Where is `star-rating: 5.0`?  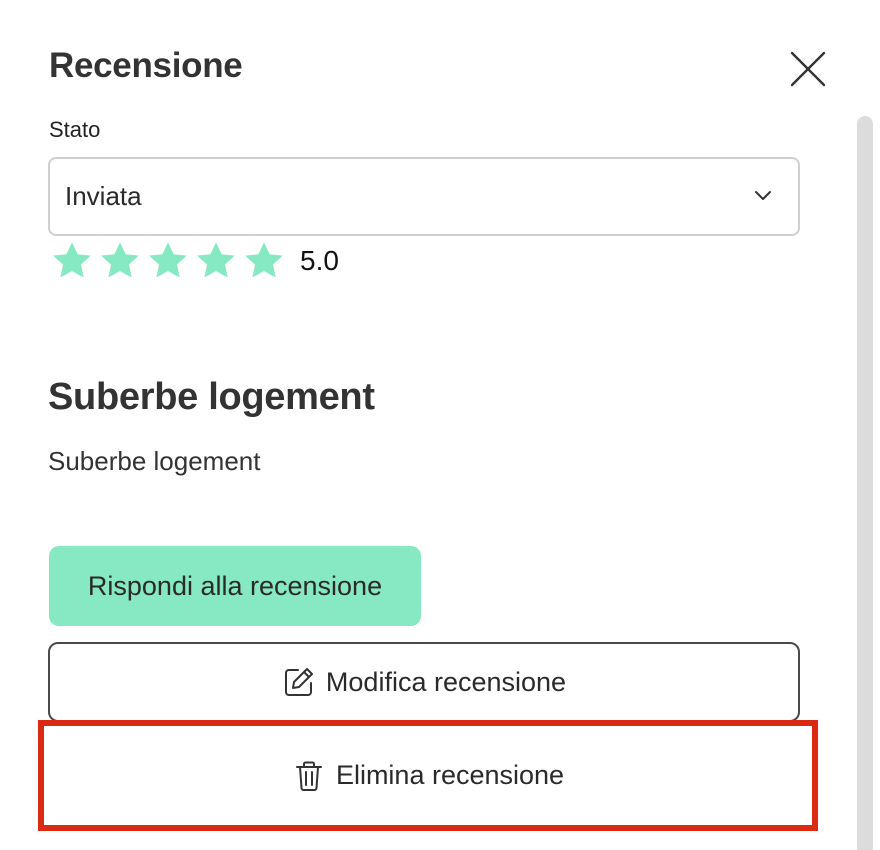
star-rating: 5.0 is located at coordinates (194, 261).